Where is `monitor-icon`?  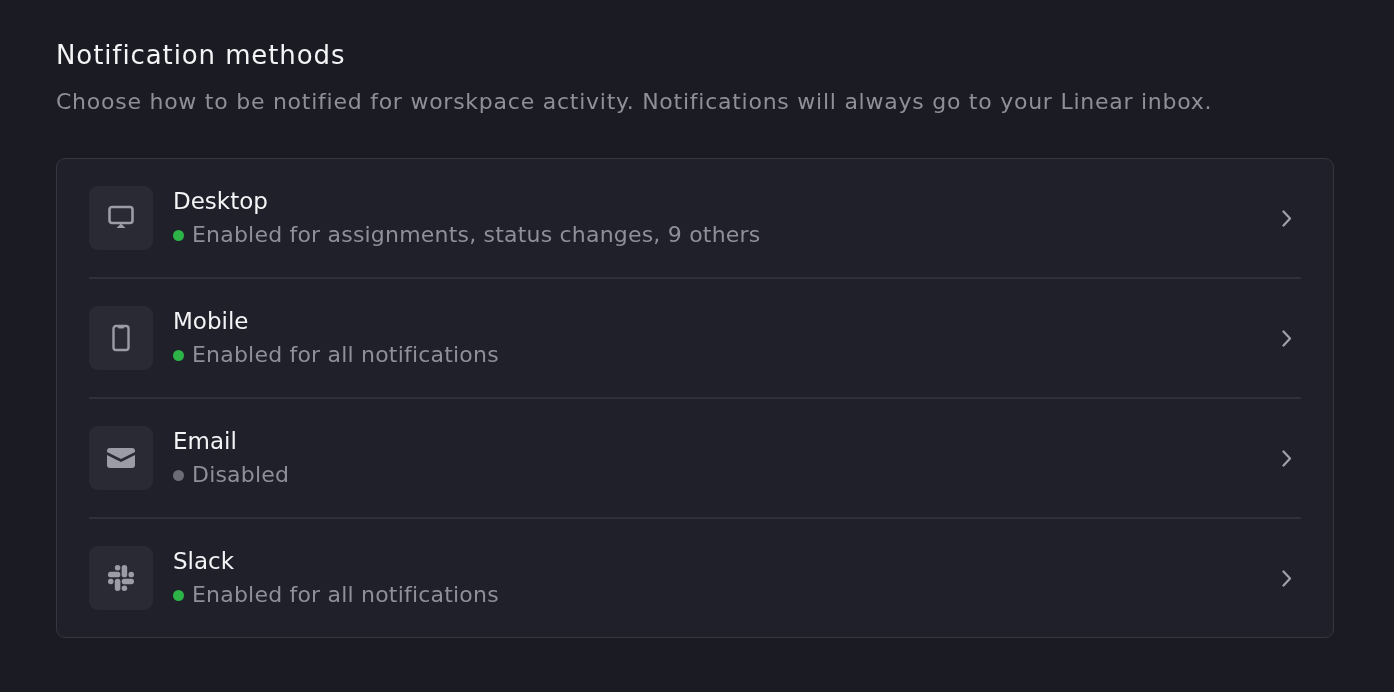 monitor-icon is located at coordinates (121, 218).